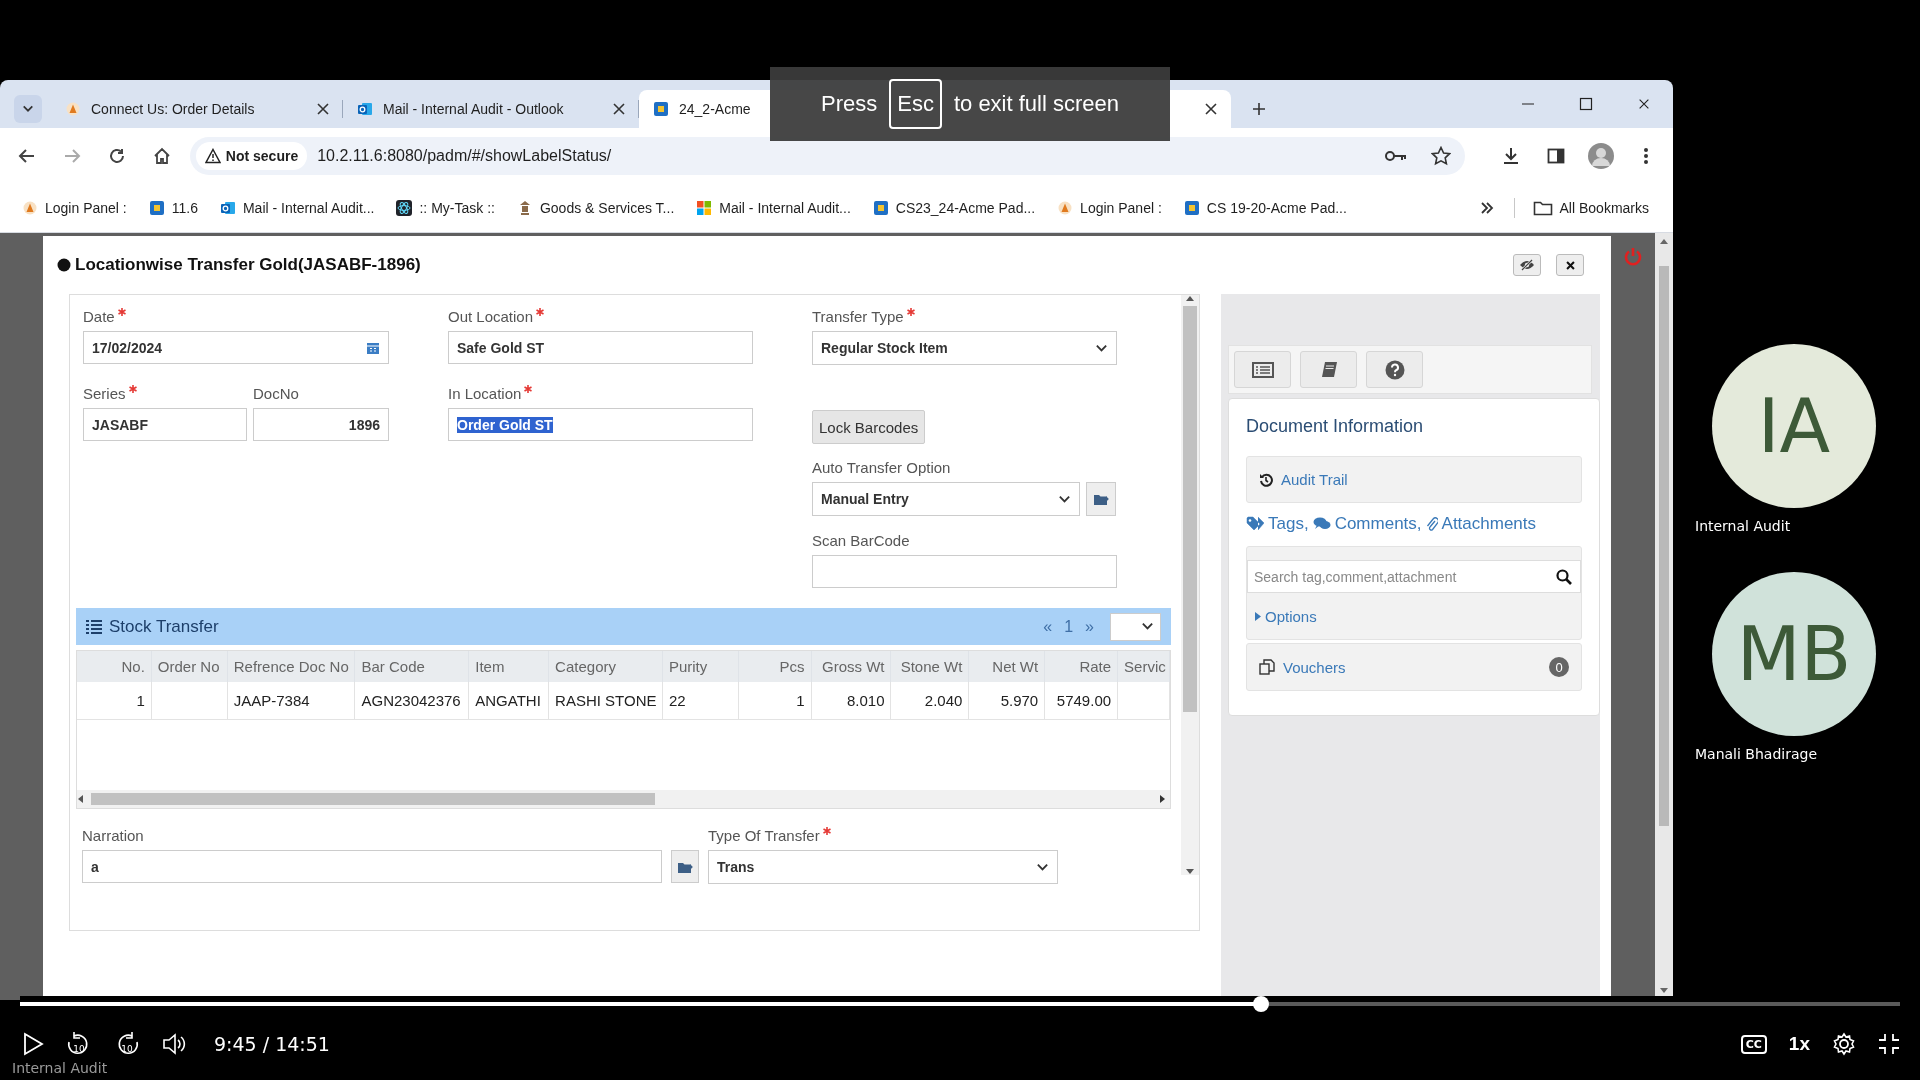 The width and height of the screenshot is (1920, 1080). What do you see at coordinates (1394, 369) in the screenshot?
I see `help-button` at bounding box center [1394, 369].